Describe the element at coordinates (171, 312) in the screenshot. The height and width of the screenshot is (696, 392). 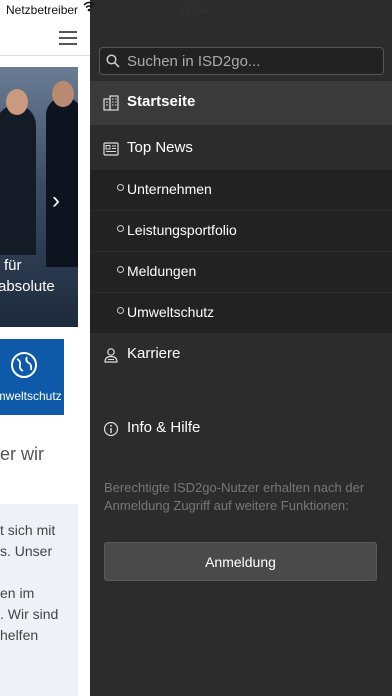
I see `submenu-item-label: Umweltschutz` at that location.